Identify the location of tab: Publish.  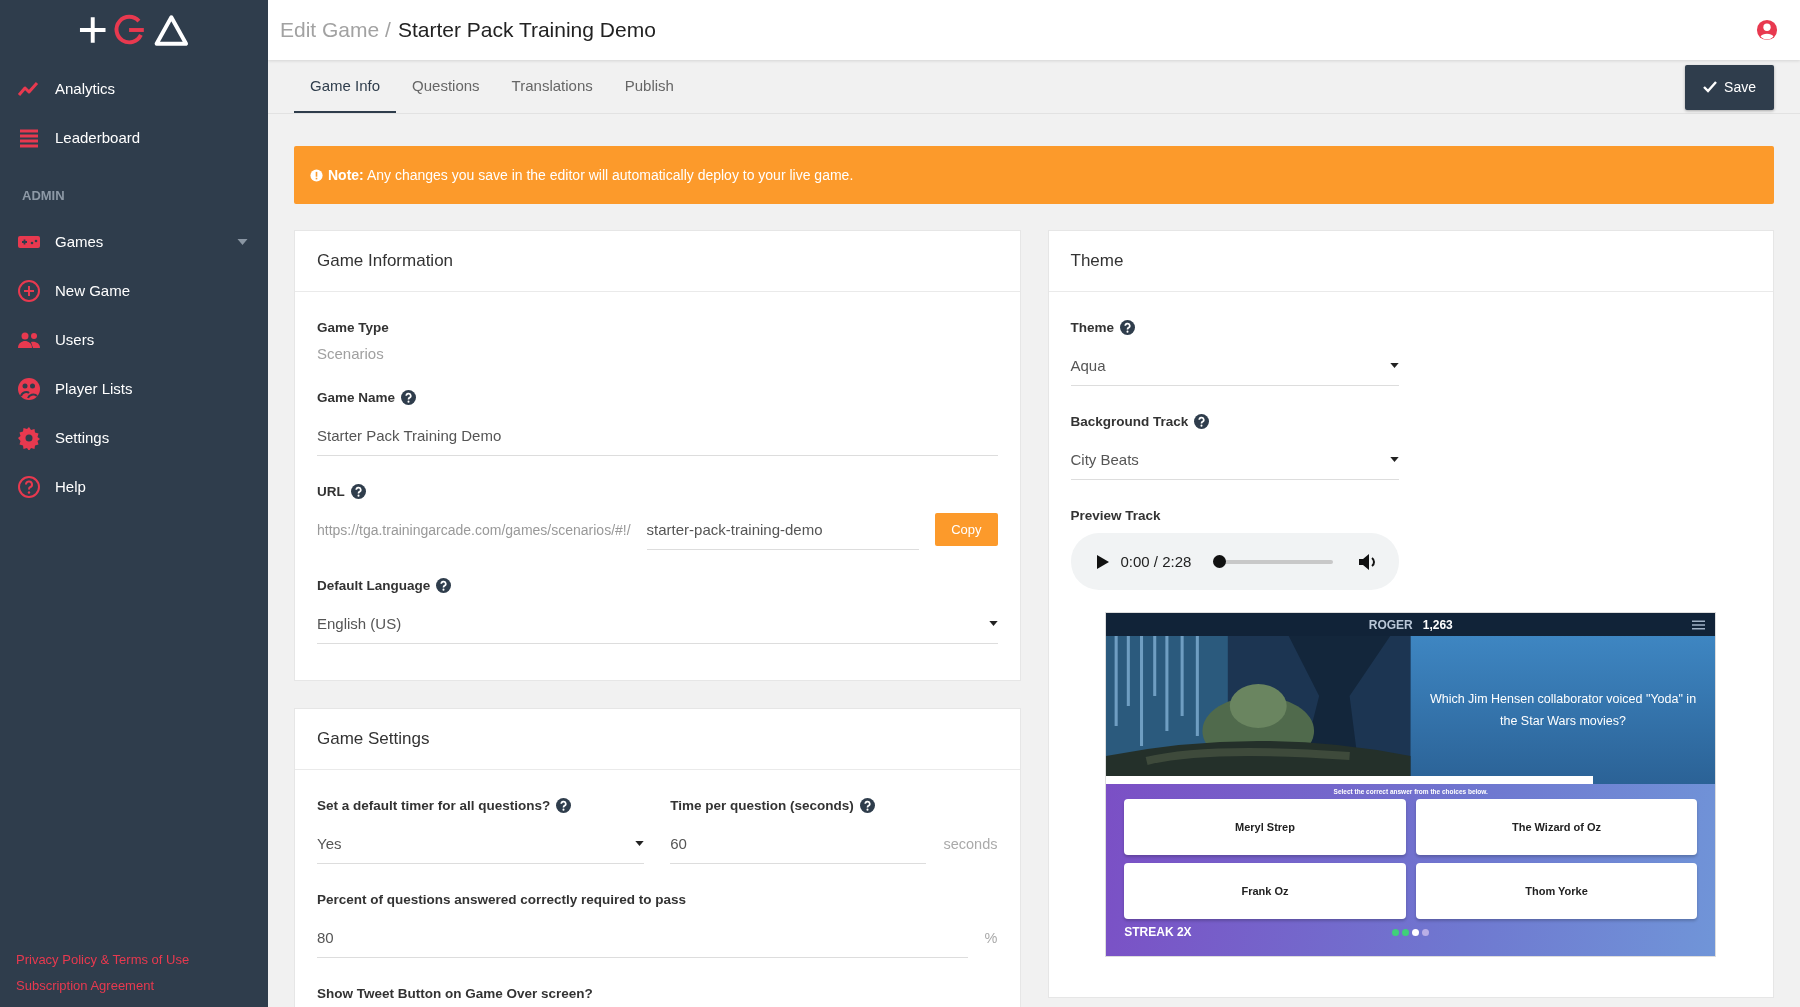
(649, 86).